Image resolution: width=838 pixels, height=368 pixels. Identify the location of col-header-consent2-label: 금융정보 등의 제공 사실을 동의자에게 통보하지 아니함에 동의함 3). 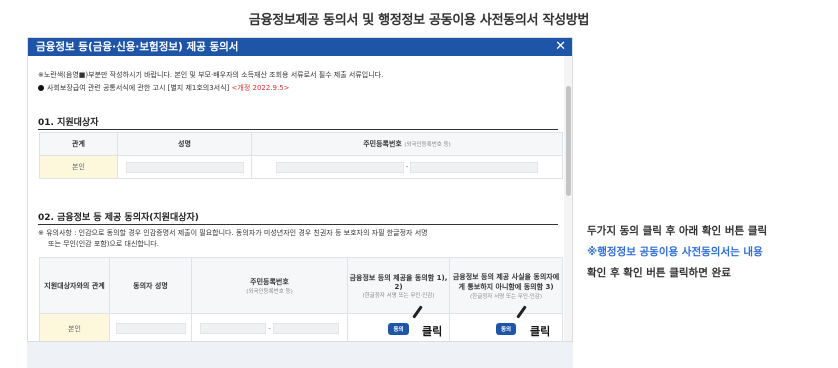
(506, 281).